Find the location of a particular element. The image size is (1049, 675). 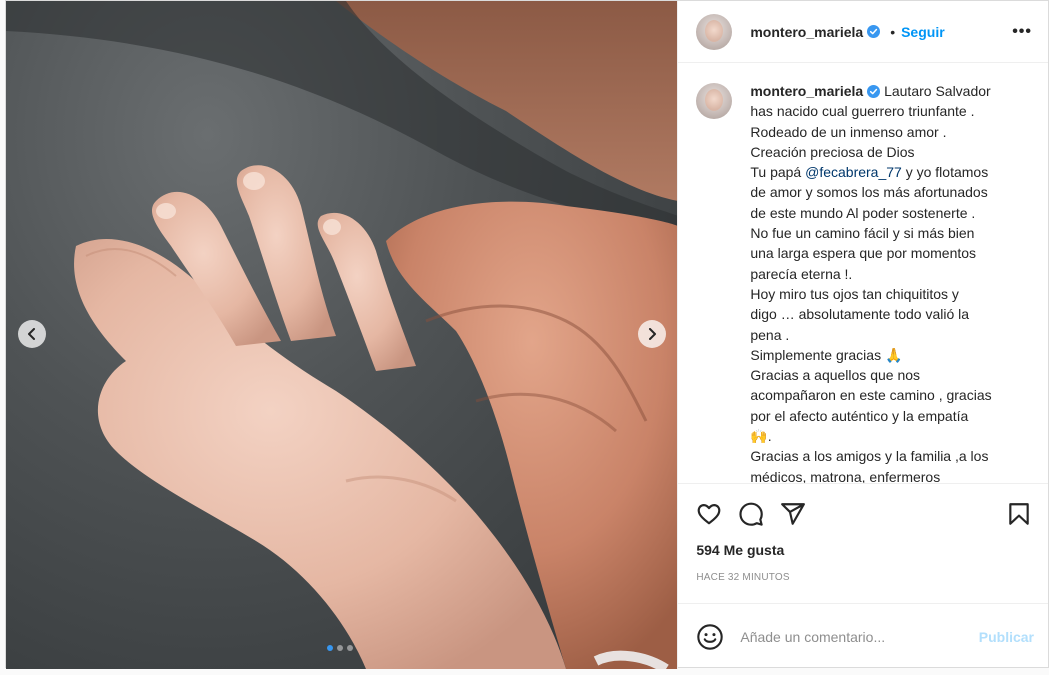

caption-username: montero_mariela is located at coordinates (806, 91).